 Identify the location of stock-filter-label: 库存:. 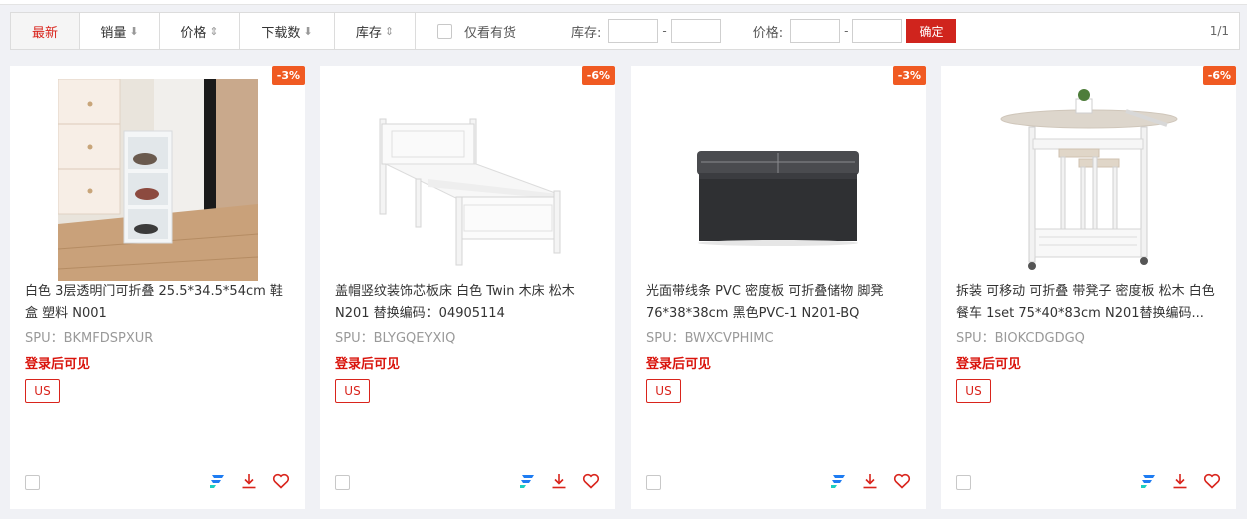
(586, 33).